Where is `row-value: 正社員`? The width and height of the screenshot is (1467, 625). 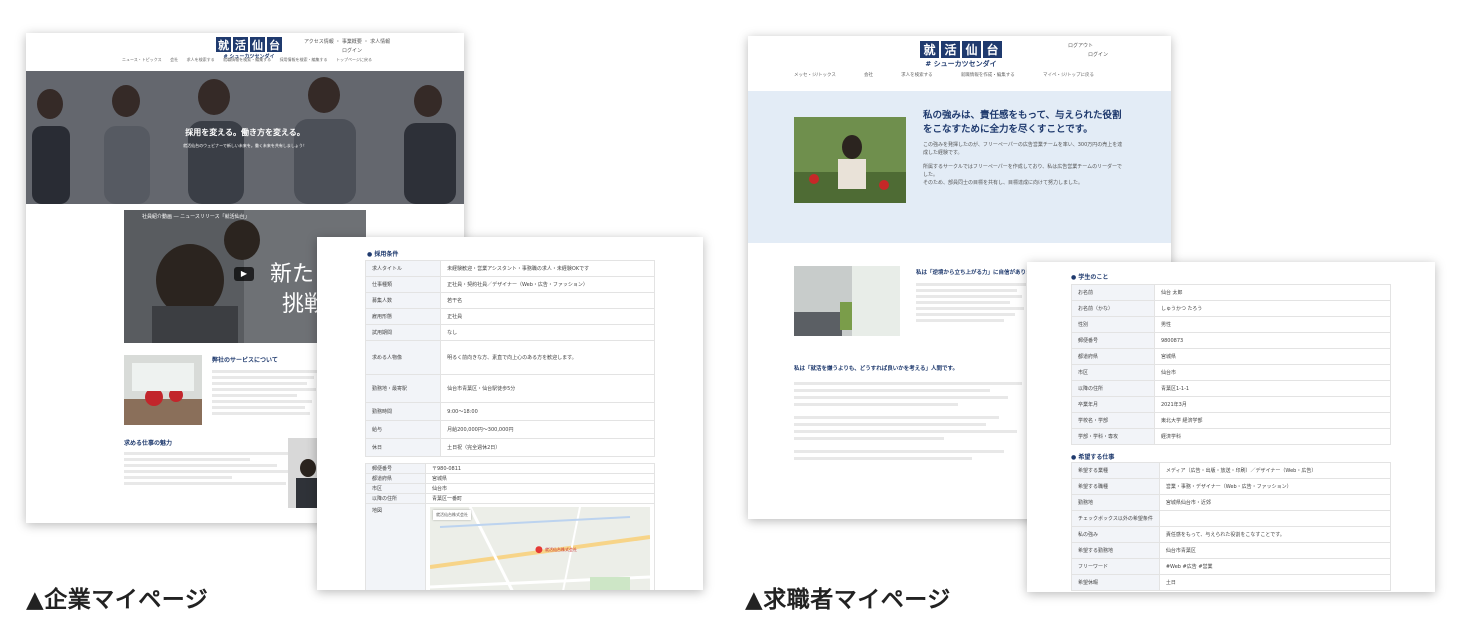
row-value: 正社員 is located at coordinates (547, 316).